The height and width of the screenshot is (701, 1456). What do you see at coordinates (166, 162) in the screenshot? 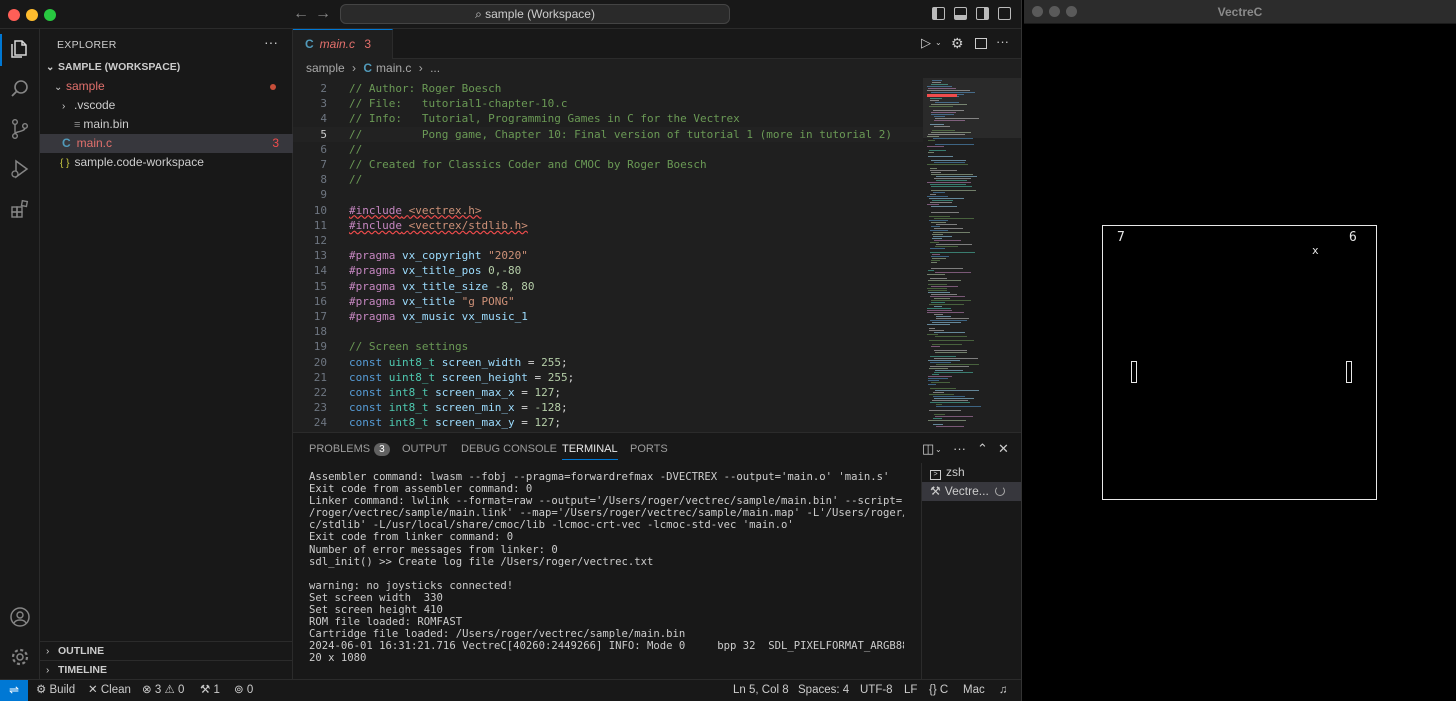
I see `tree-item-workspace-file: { } sample.code-workspace` at bounding box center [166, 162].